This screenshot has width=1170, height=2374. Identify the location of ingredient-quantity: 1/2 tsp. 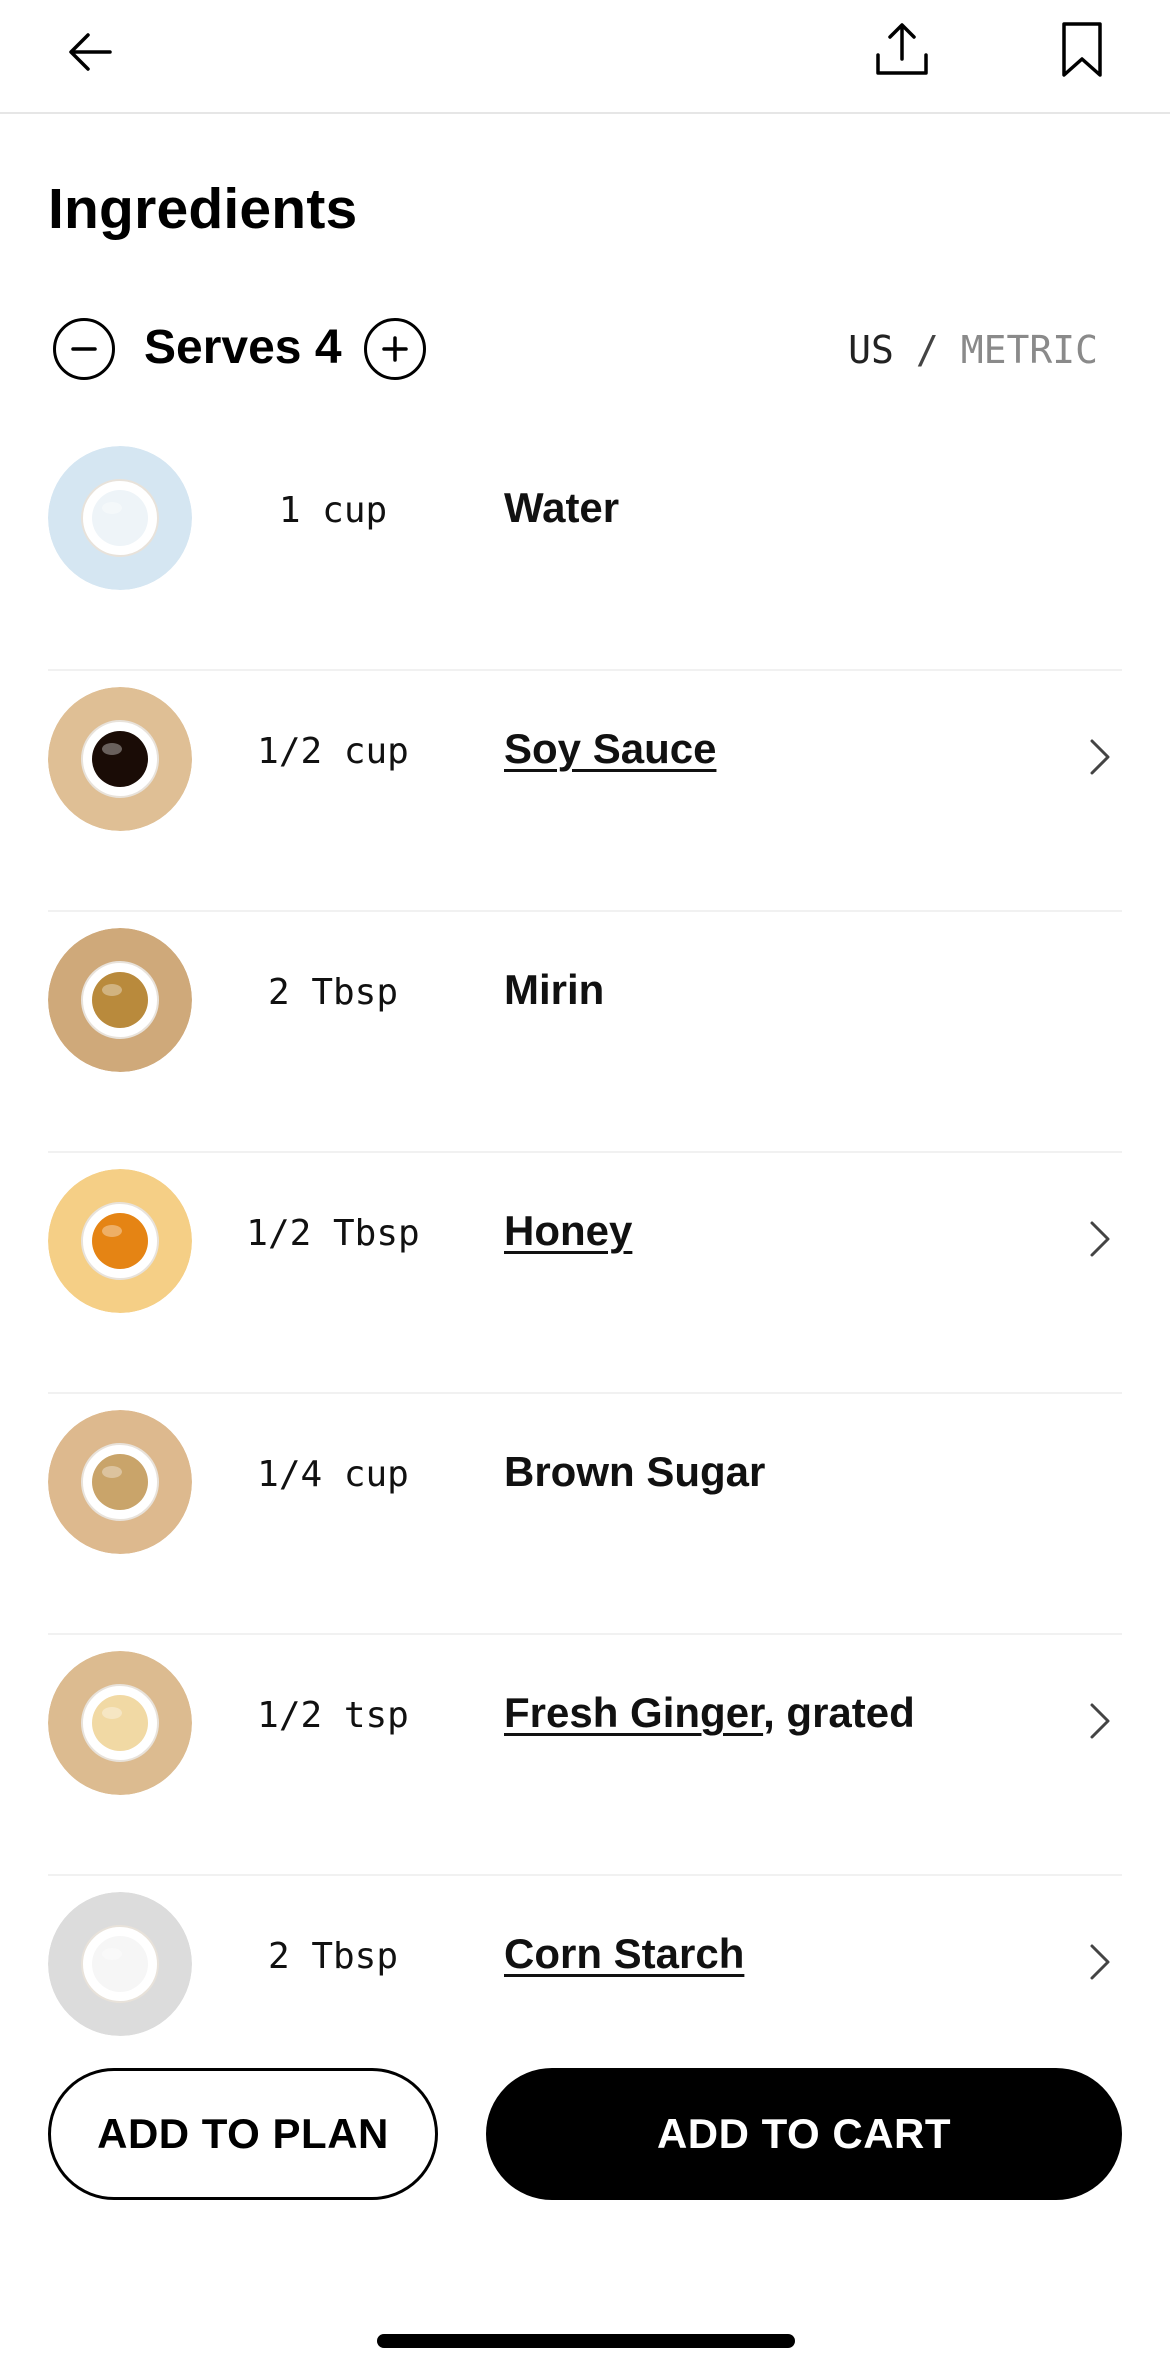
(333, 1715).